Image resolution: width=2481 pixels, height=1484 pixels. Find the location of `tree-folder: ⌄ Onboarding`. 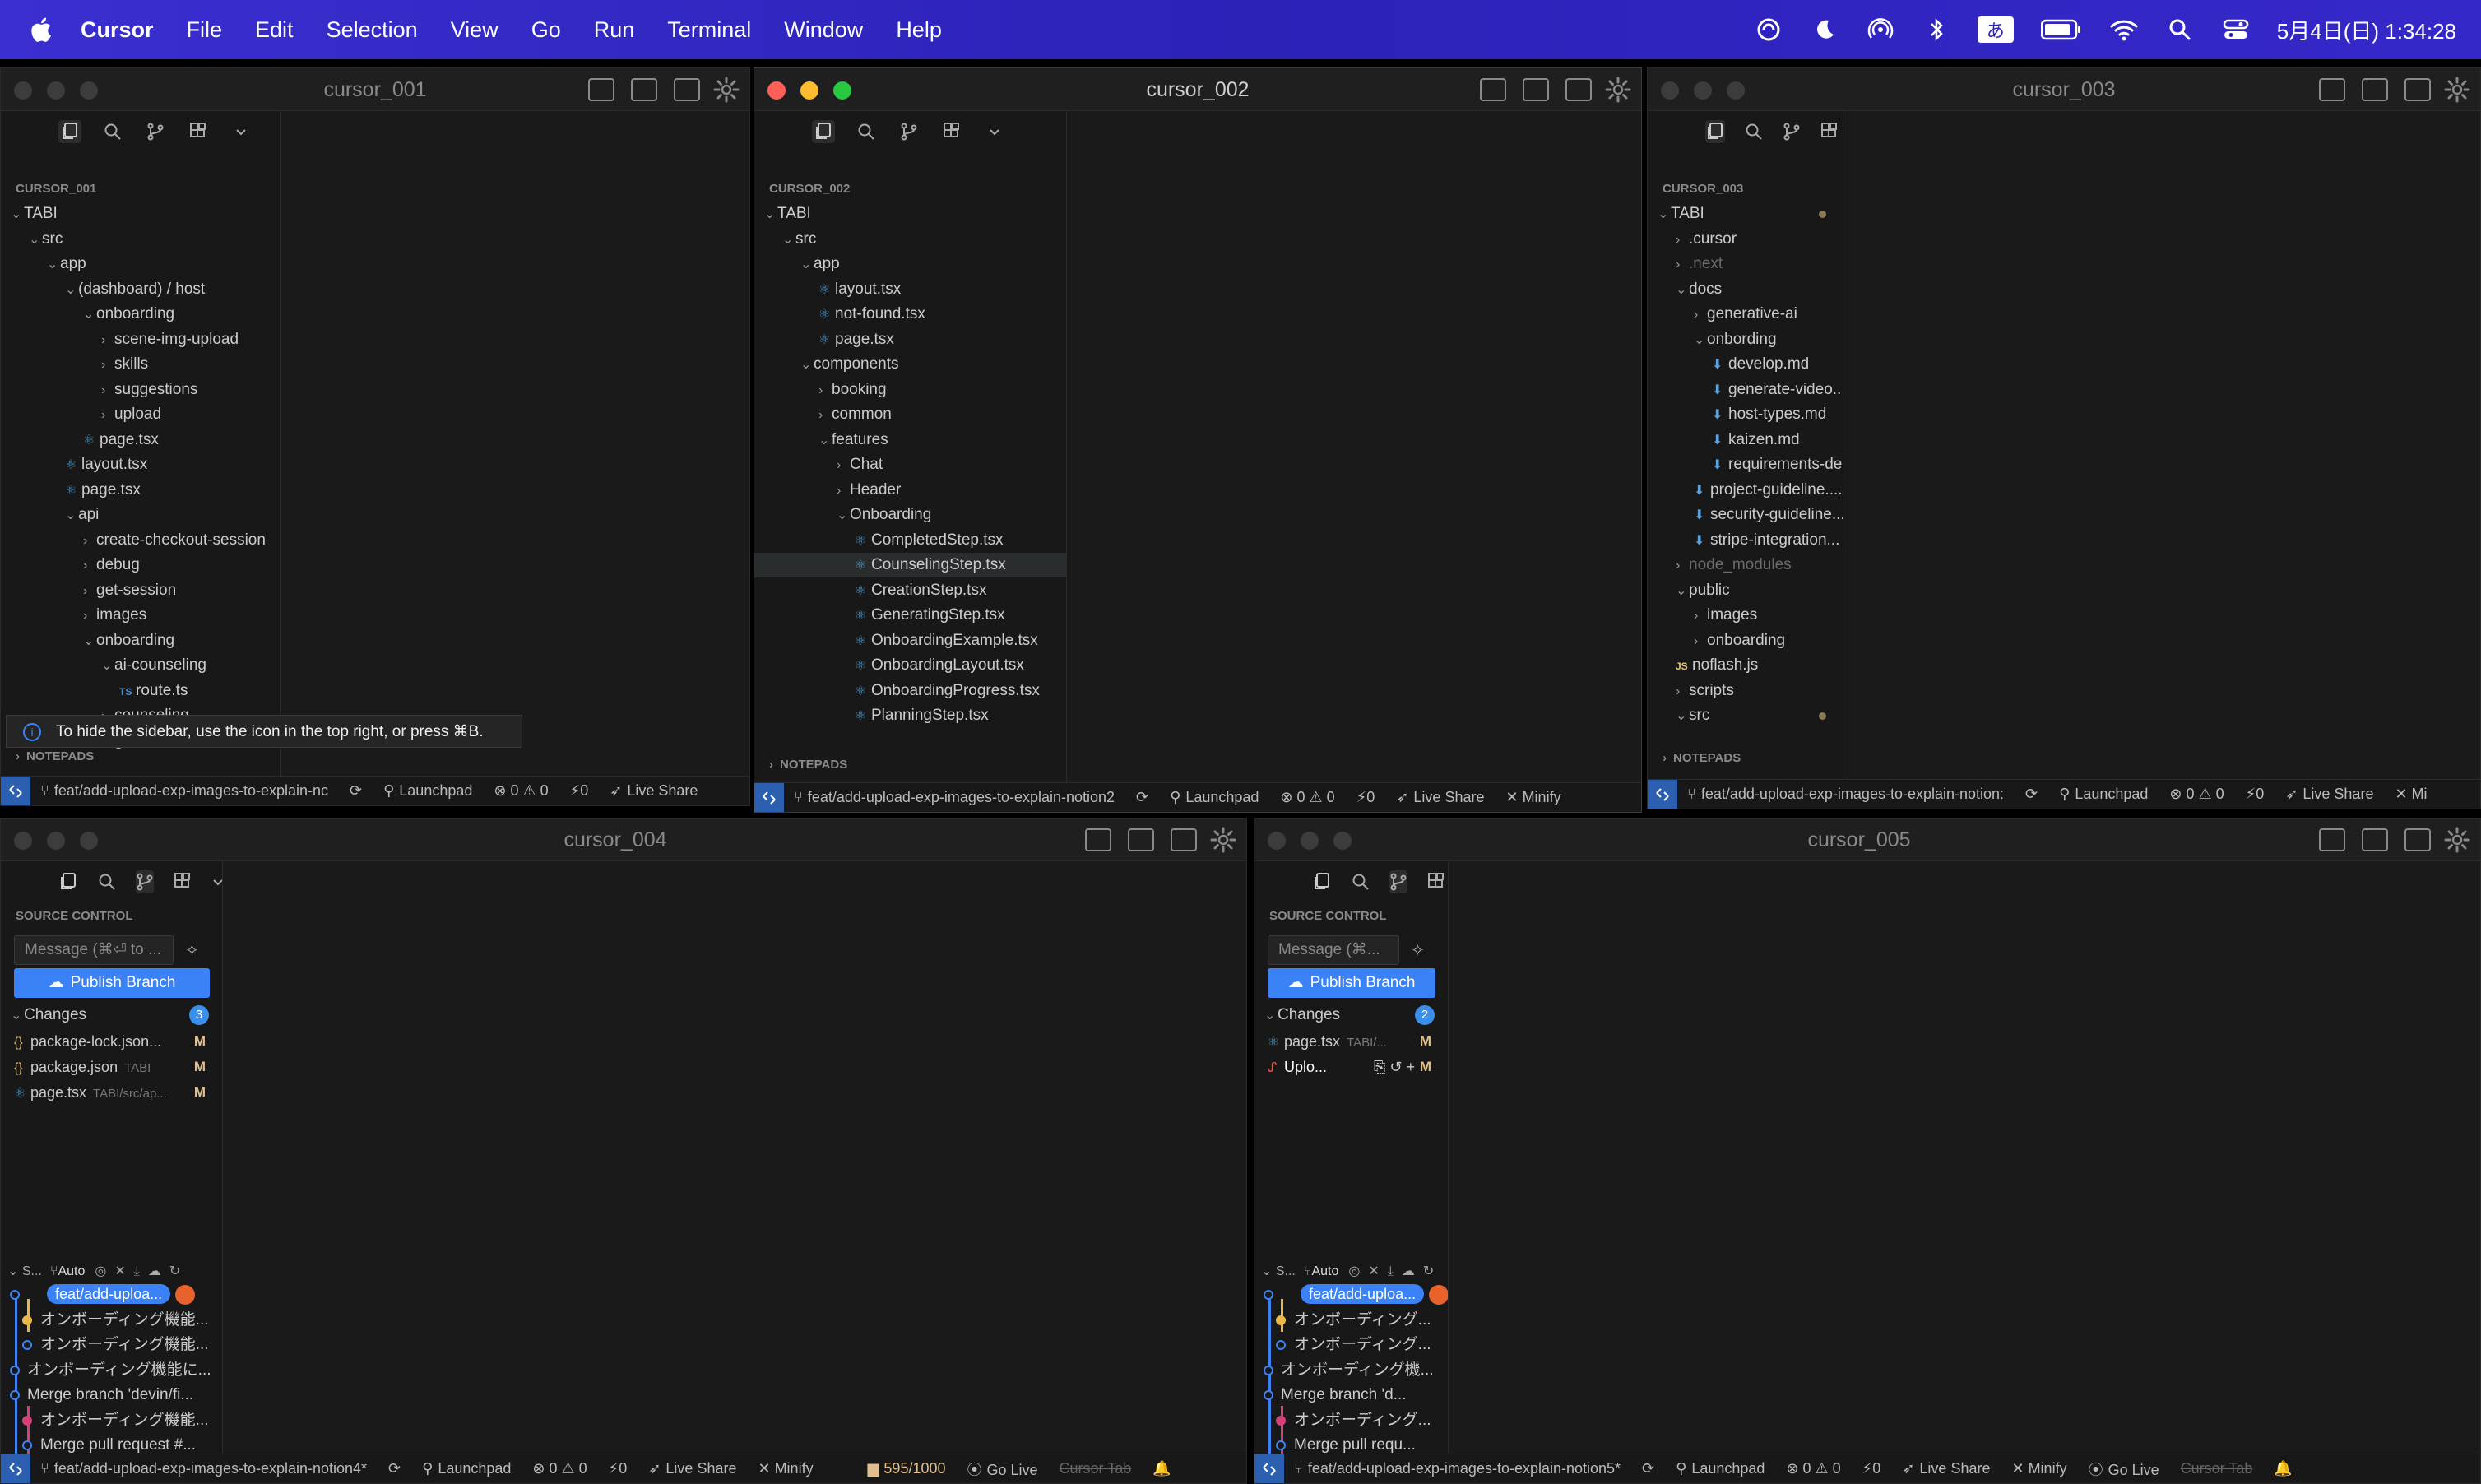

tree-folder: ⌄ Onboarding is located at coordinates (910, 515).